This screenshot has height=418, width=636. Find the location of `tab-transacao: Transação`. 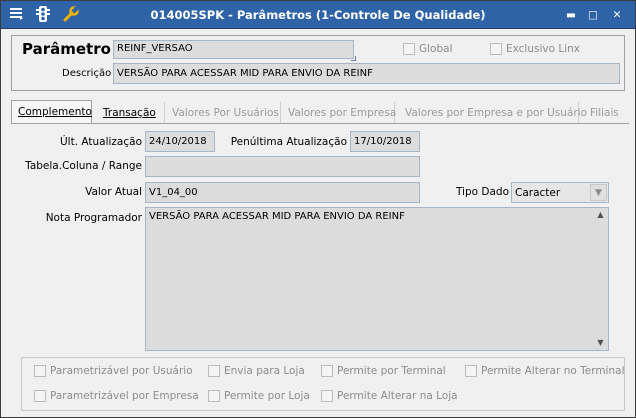

tab-transacao: Transação is located at coordinates (131, 113).